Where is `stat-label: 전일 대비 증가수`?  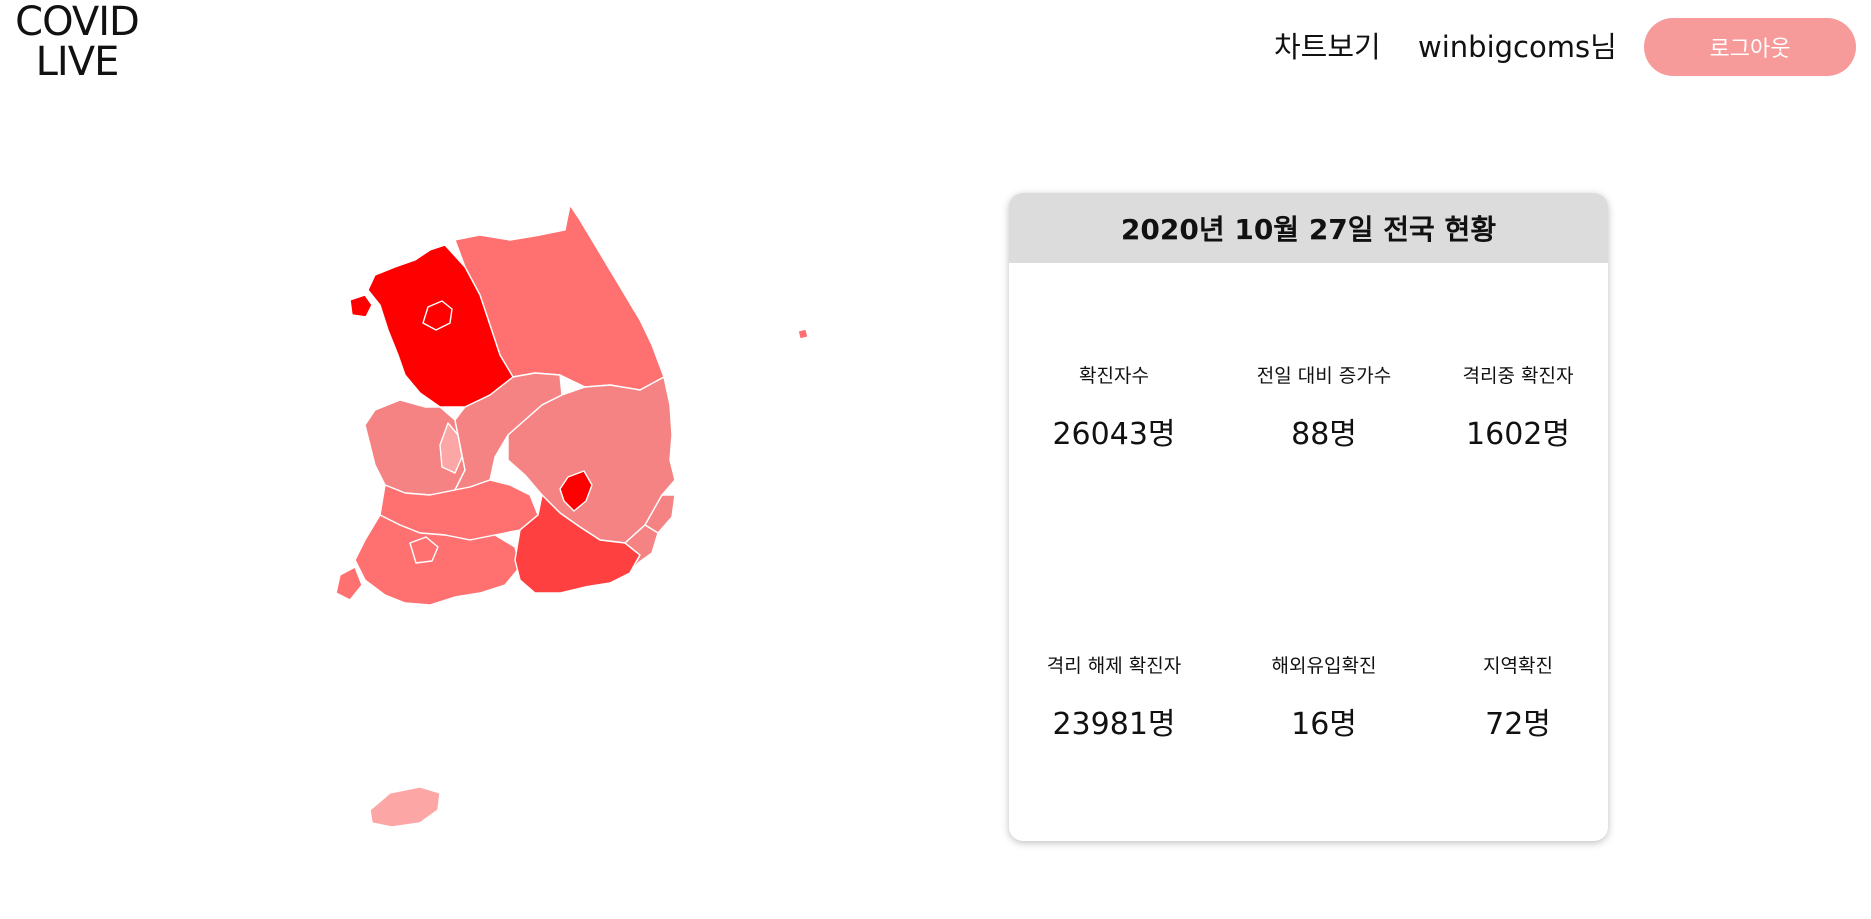 stat-label: 전일 대비 증가수 is located at coordinates (1324, 376).